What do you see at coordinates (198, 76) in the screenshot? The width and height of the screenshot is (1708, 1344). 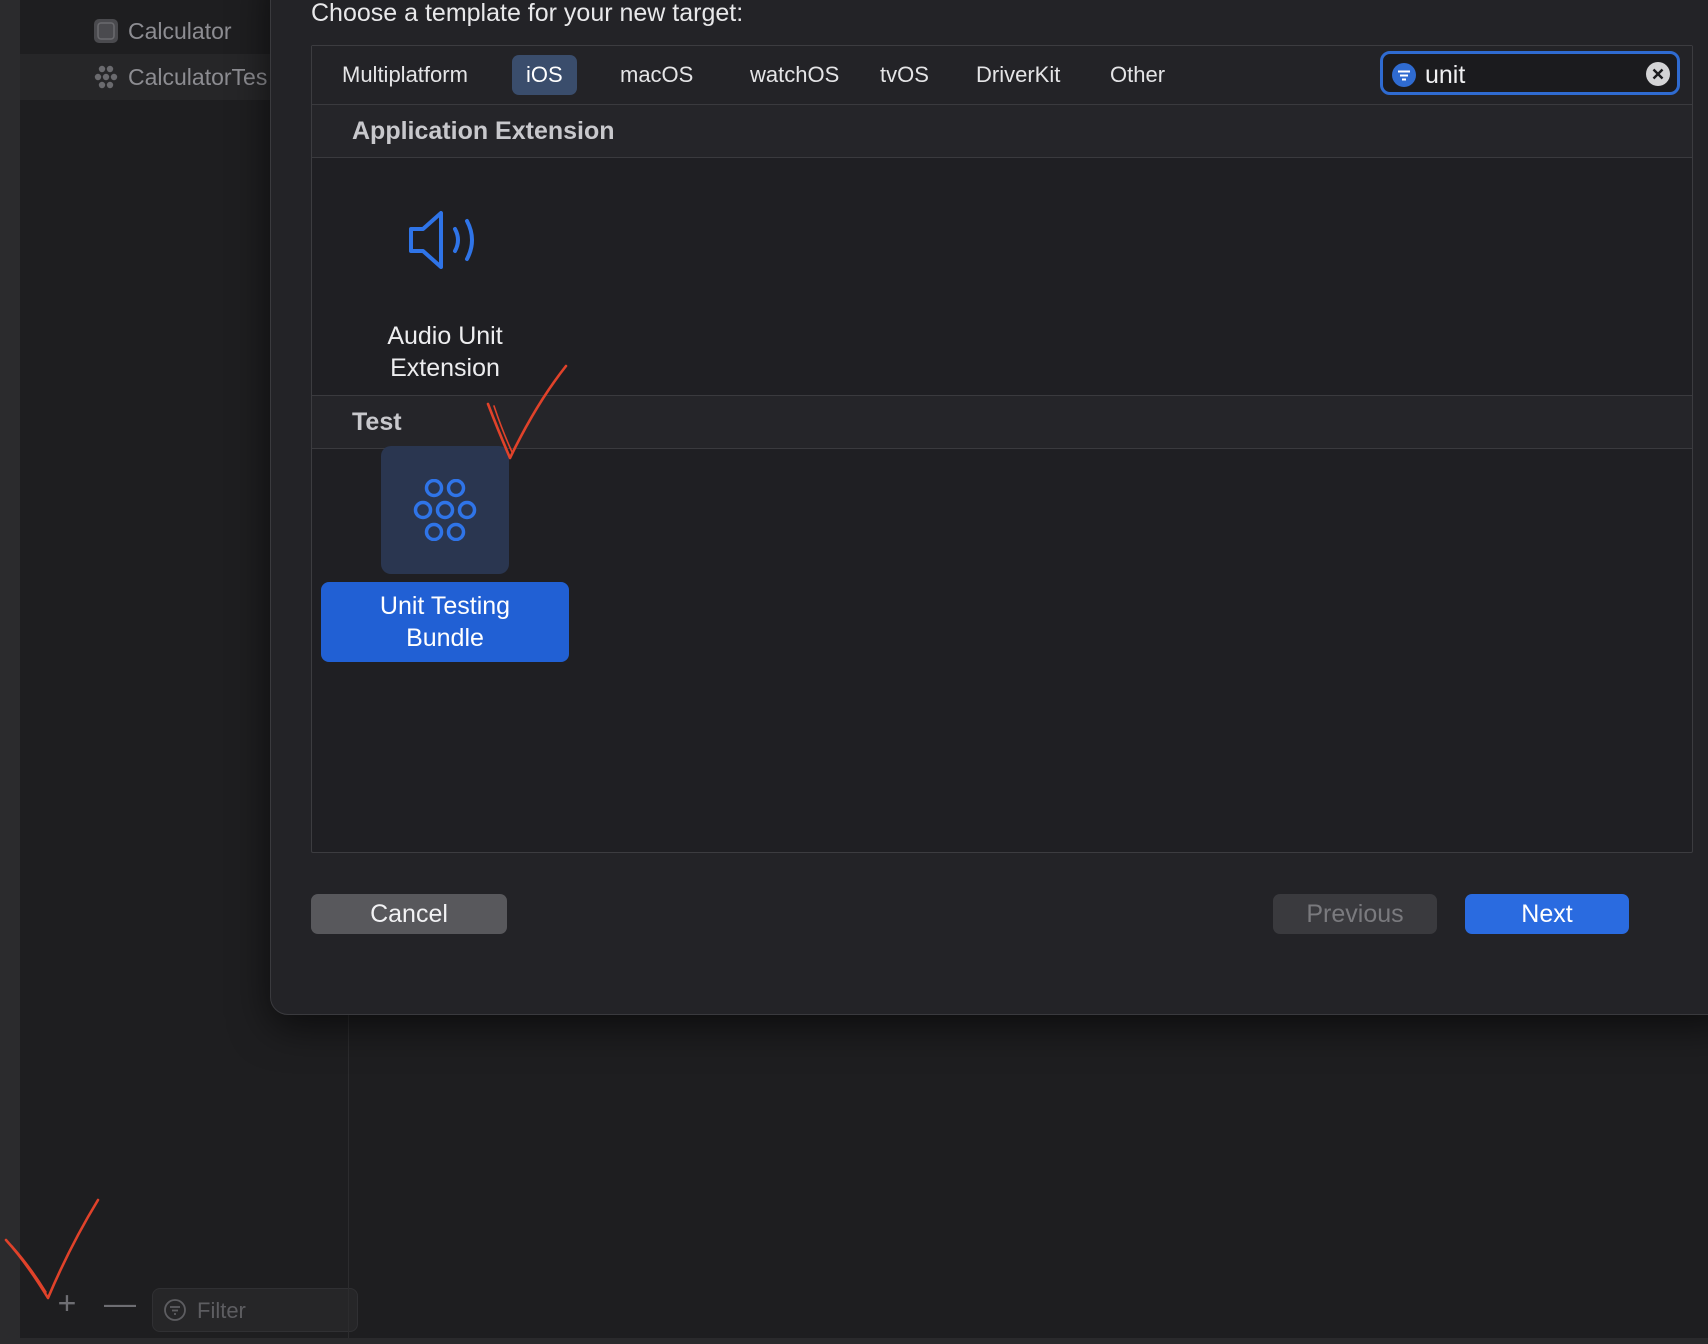 I see `sidebar-item-label: CalculatorTes` at bounding box center [198, 76].